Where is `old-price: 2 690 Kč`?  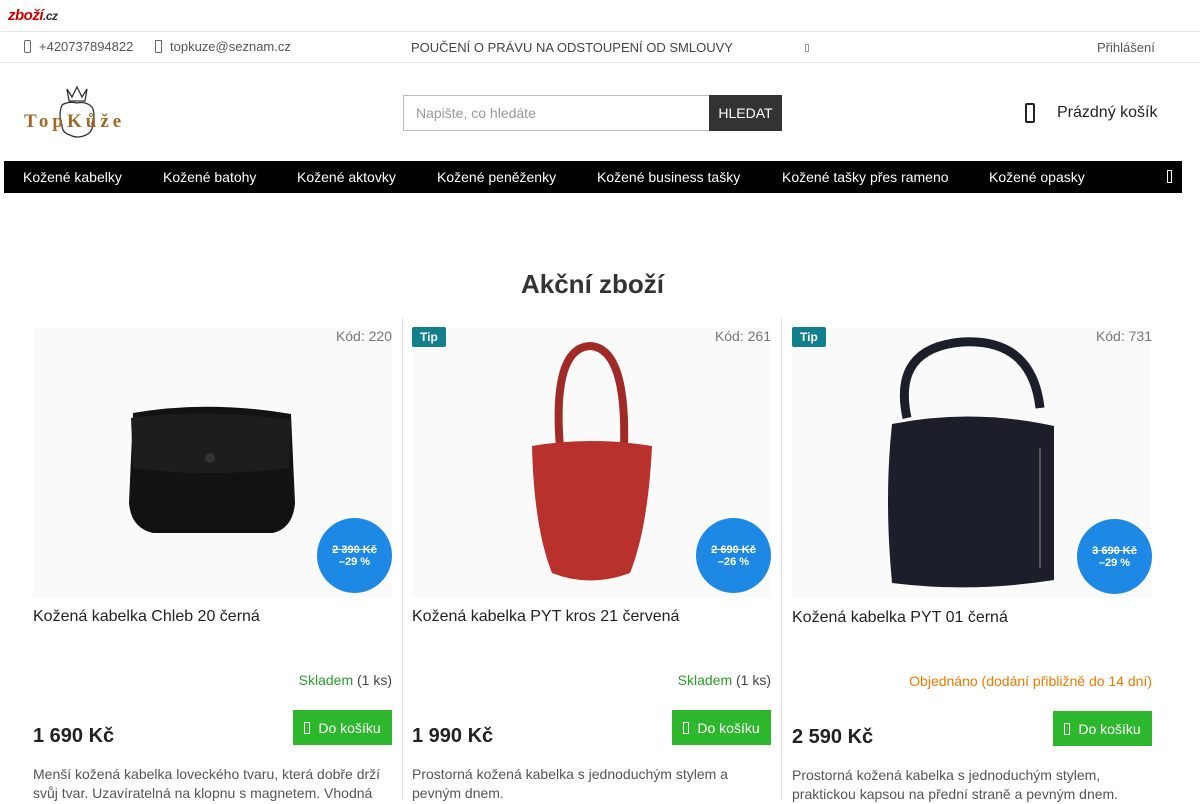
old-price: 2 690 Kč is located at coordinates (733, 549).